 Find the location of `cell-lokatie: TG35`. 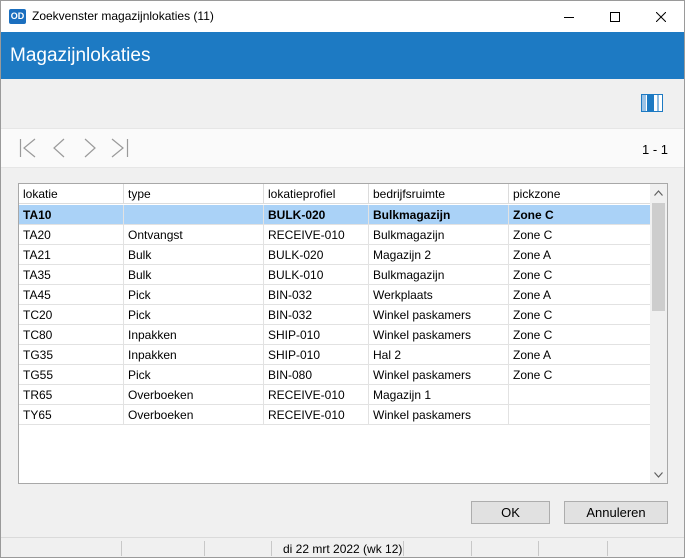

cell-lokatie: TG35 is located at coordinates (71, 355).